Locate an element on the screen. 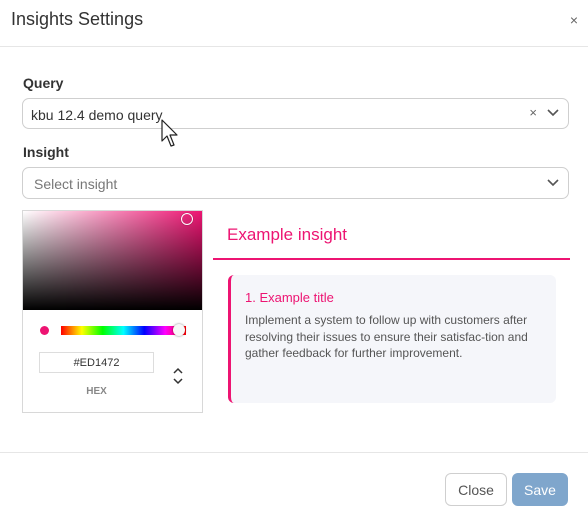 Image resolution: width=588 pixels, height=520 pixels. example-insight-heading: Example insight is located at coordinates (287, 234).